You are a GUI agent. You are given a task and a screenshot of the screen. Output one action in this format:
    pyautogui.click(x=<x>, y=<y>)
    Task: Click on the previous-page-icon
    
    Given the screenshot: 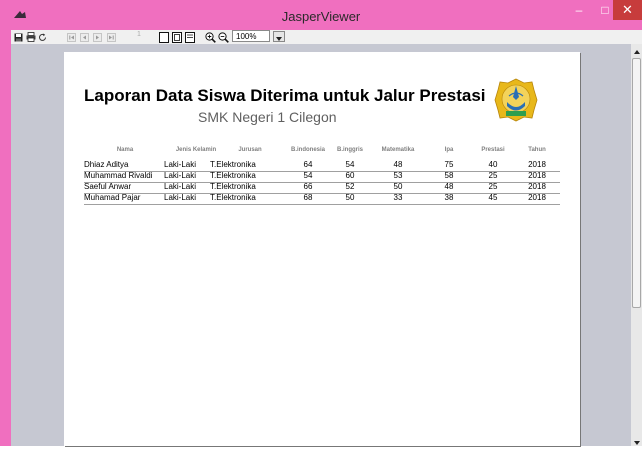 What is the action you would take?
    pyautogui.click(x=84, y=37)
    